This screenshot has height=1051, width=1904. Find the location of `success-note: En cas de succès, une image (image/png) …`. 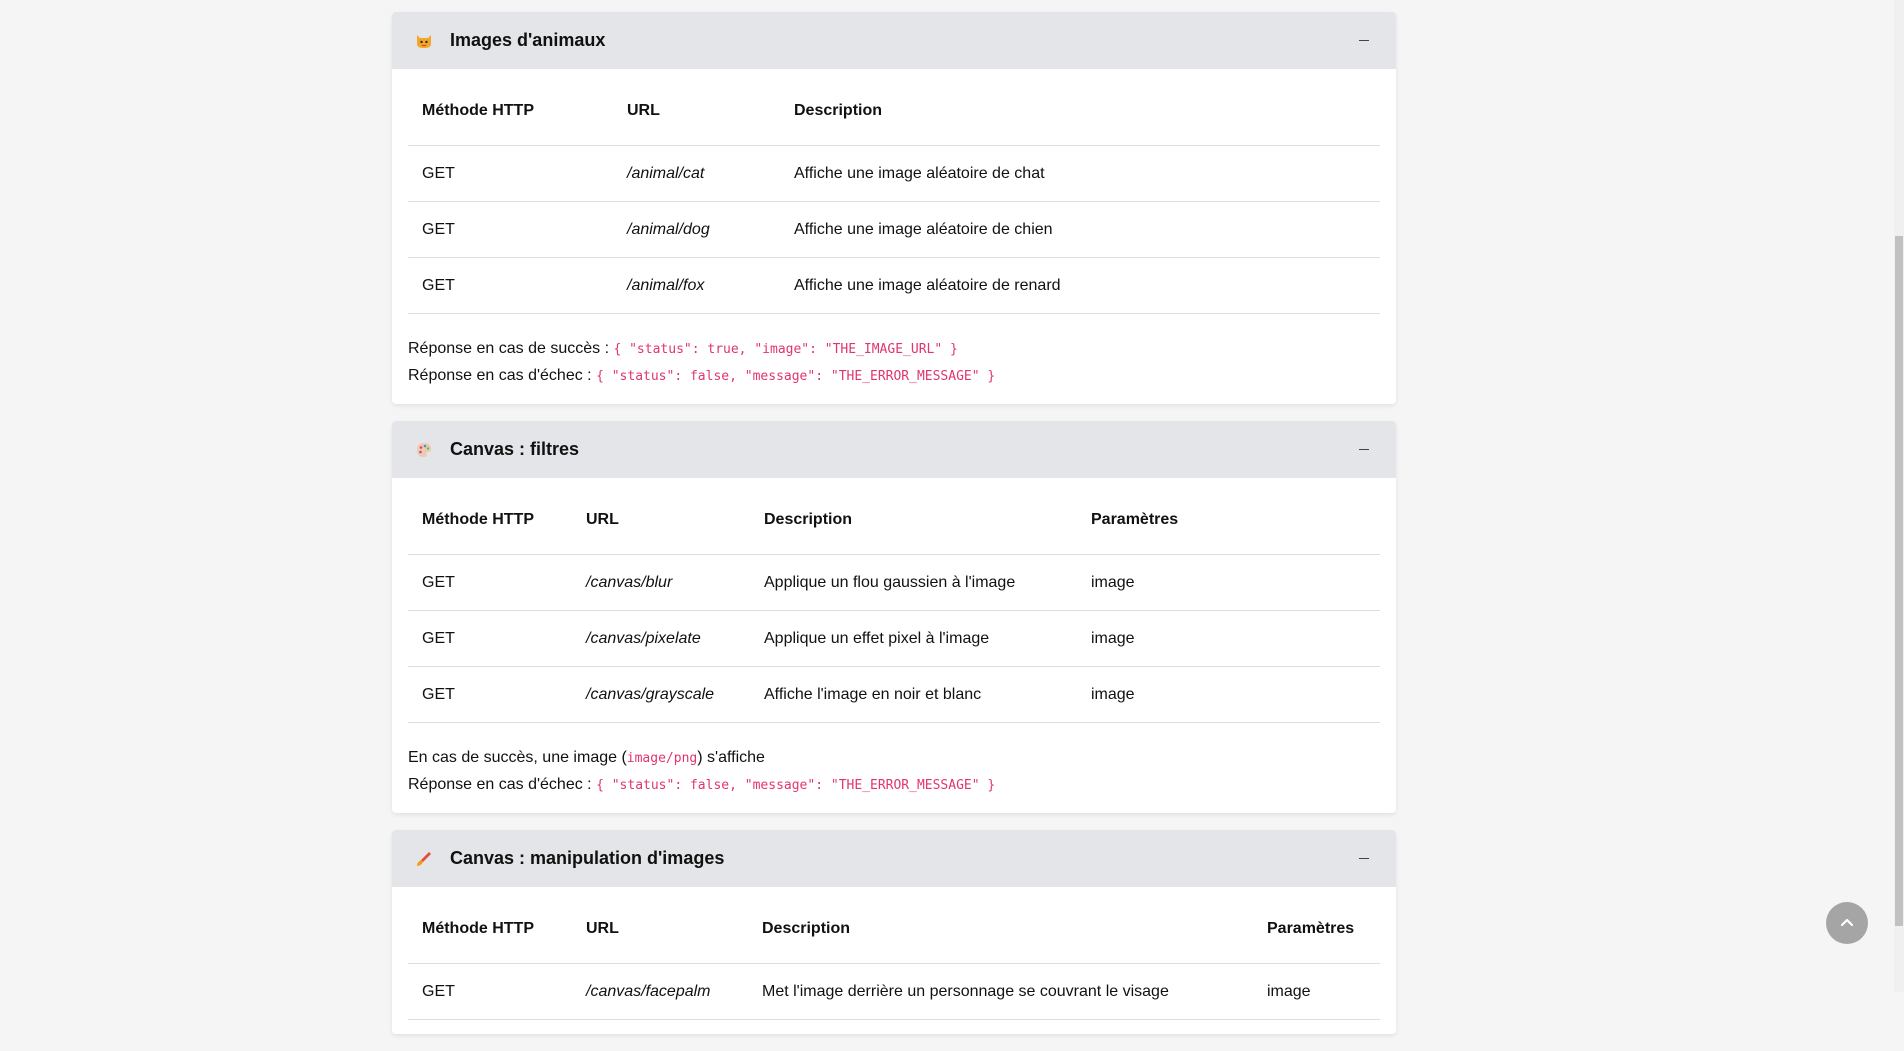

success-note: En cas de succès, une image (image/png) … is located at coordinates (894, 758).